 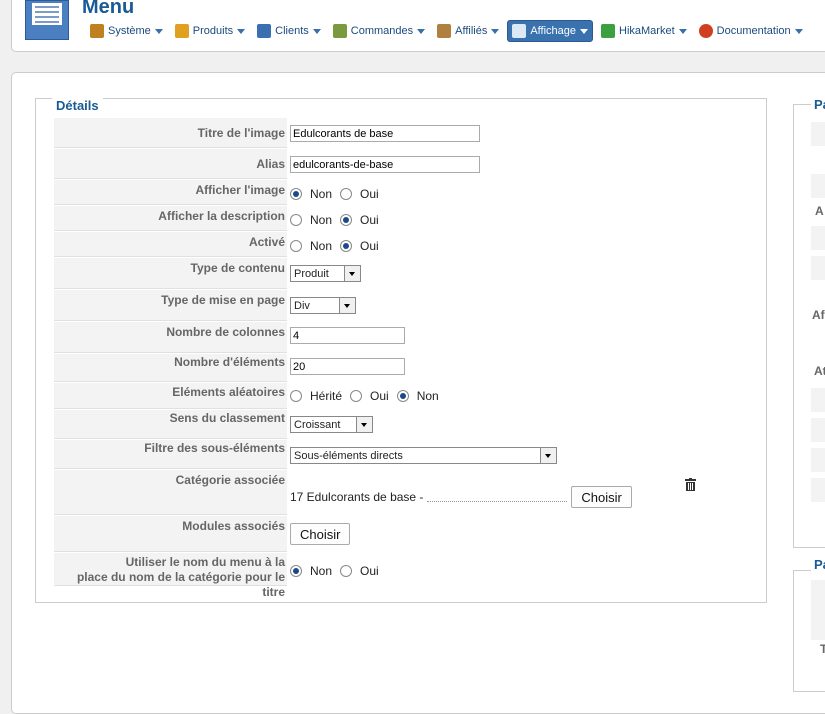 What do you see at coordinates (296, 194) in the screenshot?
I see `afficher-image-non-radio` at bounding box center [296, 194].